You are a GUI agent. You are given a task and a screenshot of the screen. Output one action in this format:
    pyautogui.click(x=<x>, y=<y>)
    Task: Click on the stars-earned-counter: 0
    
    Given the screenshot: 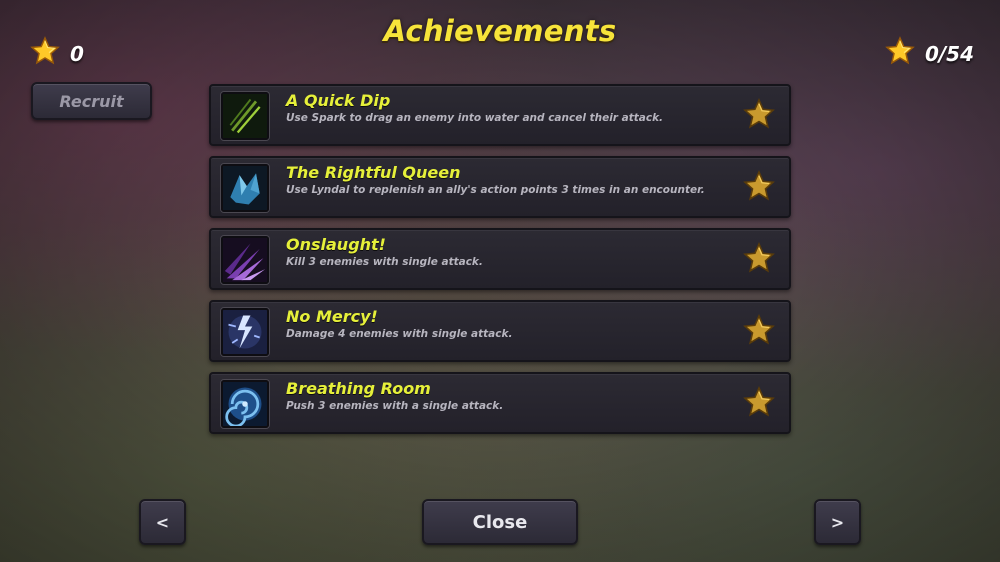 What is the action you would take?
    pyautogui.click(x=57, y=53)
    